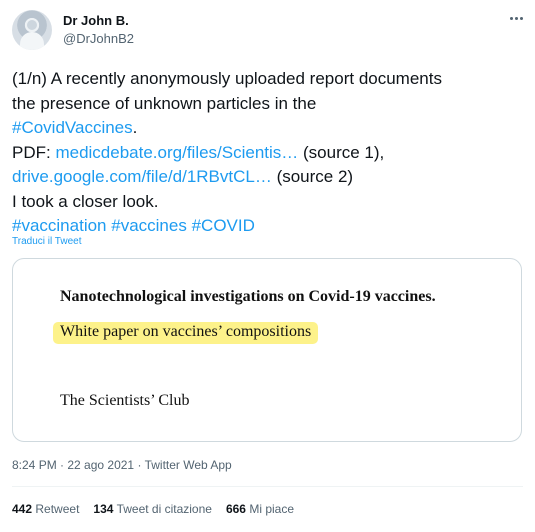 The image size is (535, 532). What do you see at coordinates (135, 127) in the screenshot?
I see `hashtag-suffix: .` at bounding box center [135, 127].